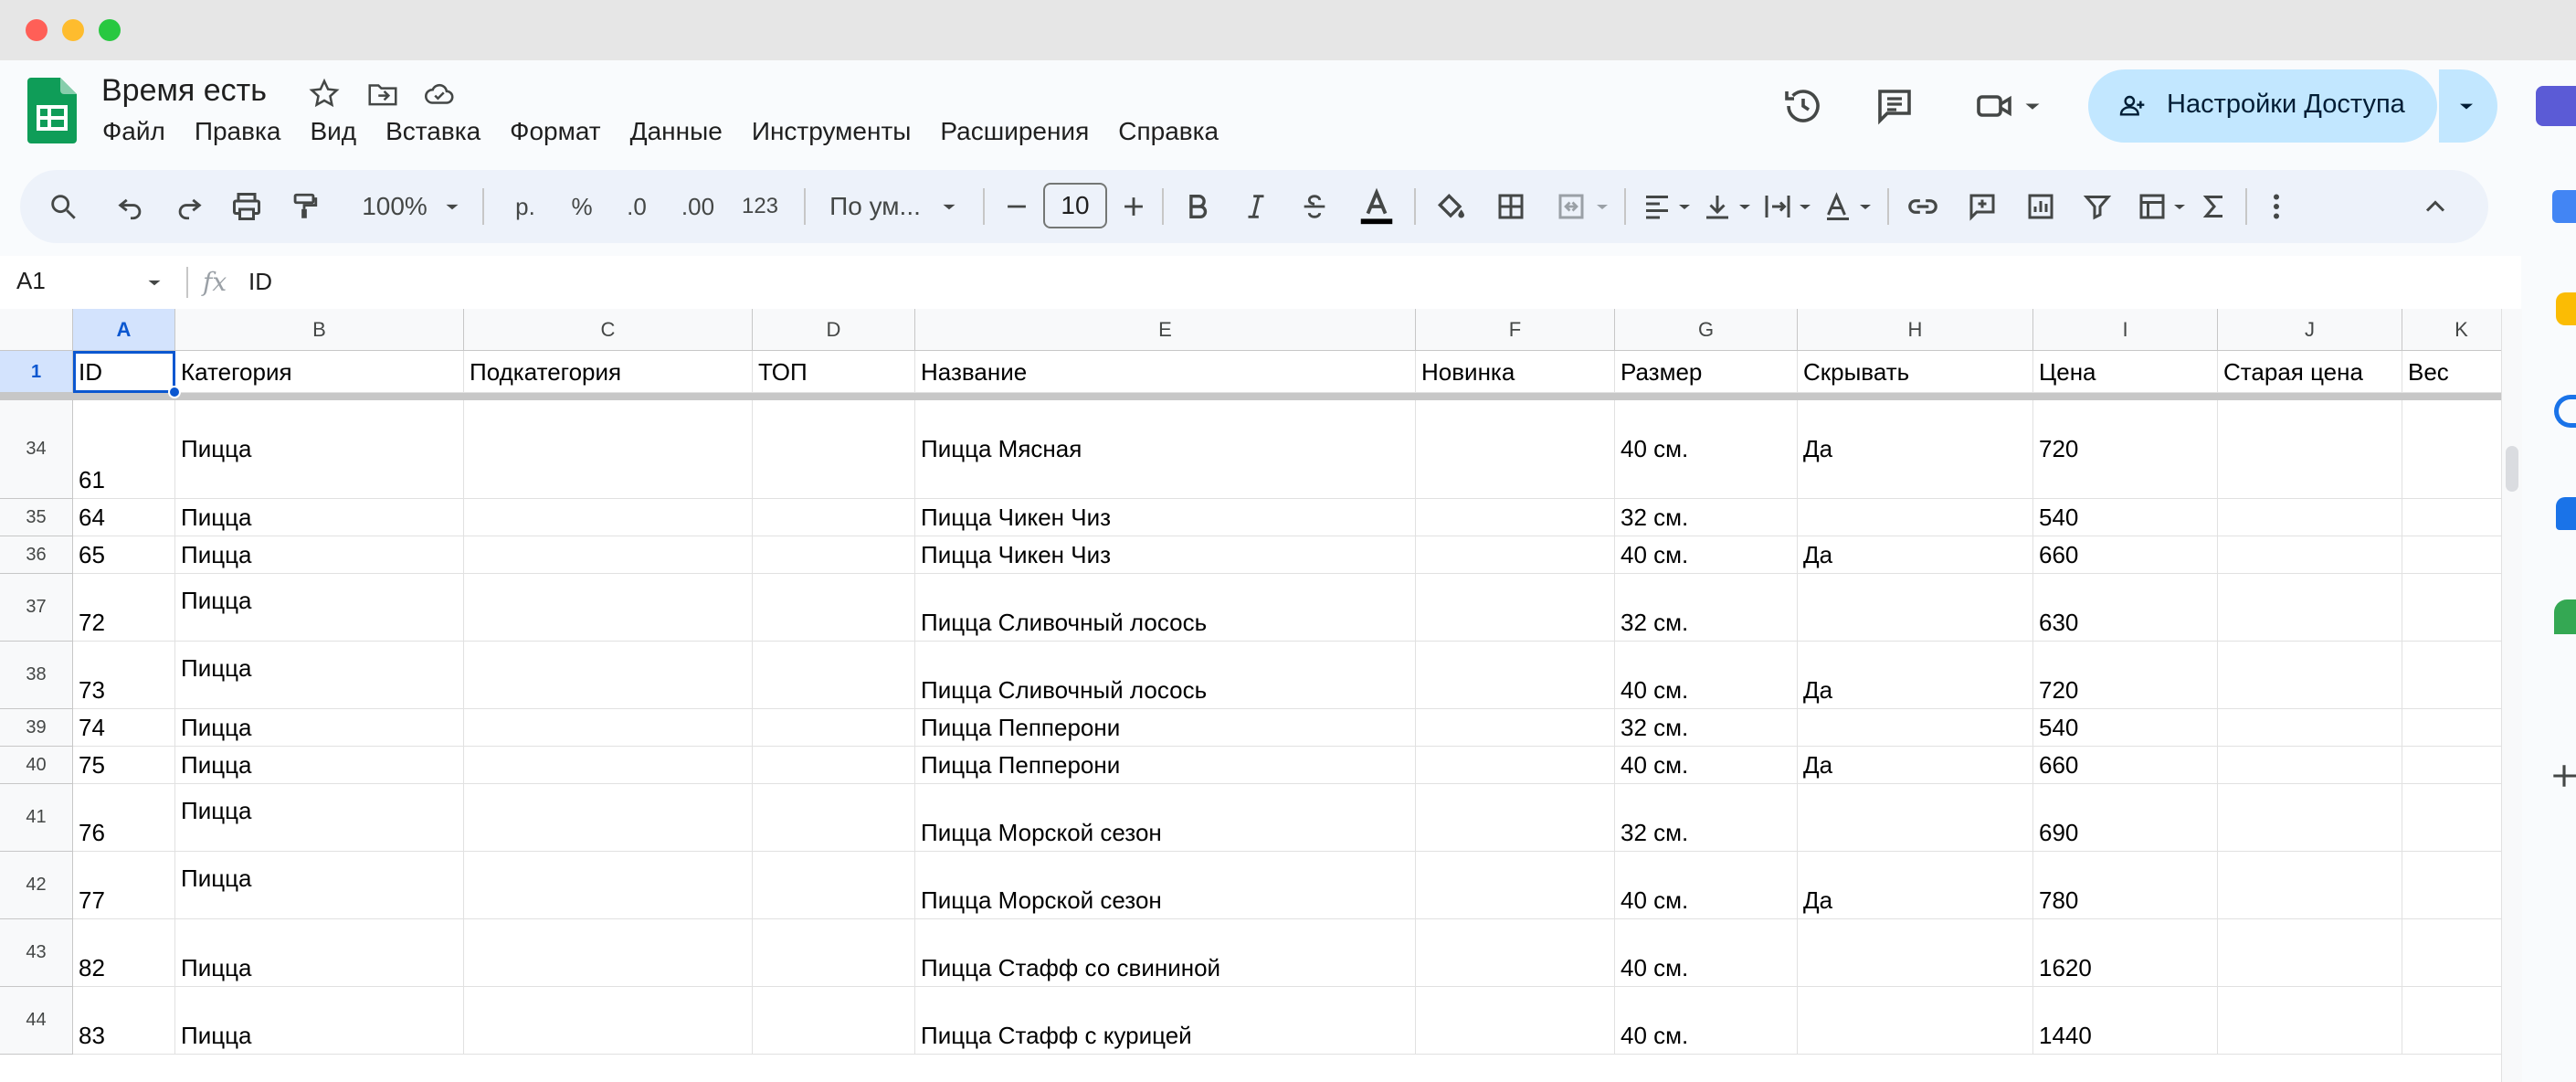 This screenshot has width=2576, height=1082. I want to click on header-cell: Название, so click(1165, 372).